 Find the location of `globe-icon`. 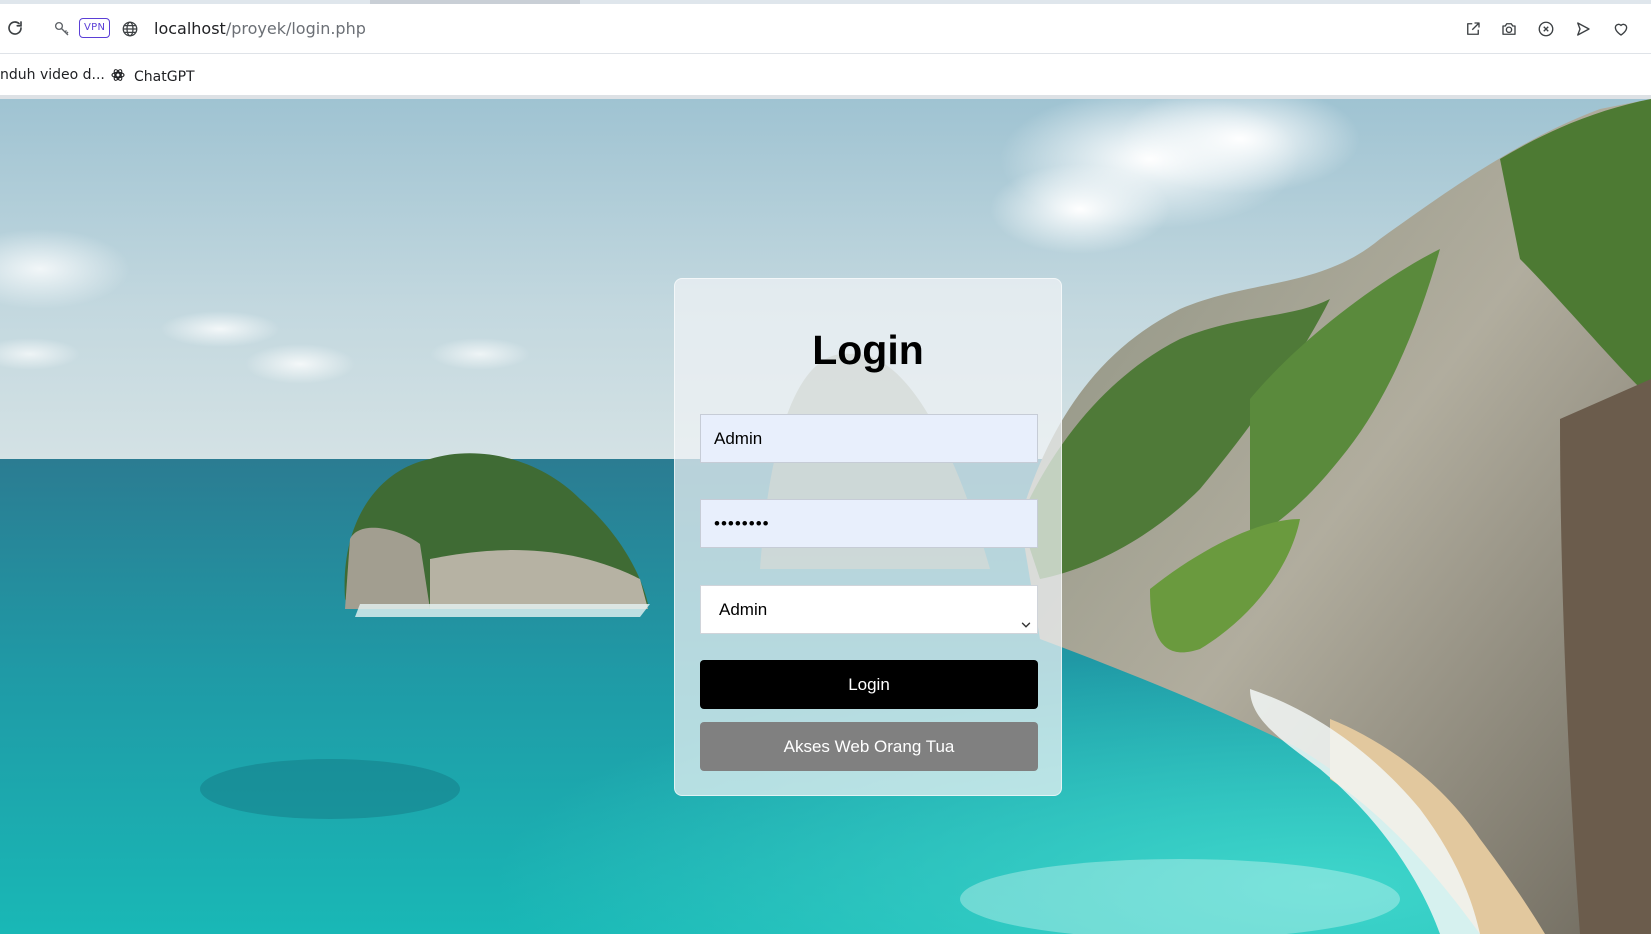

globe-icon is located at coordinates (130, 29).